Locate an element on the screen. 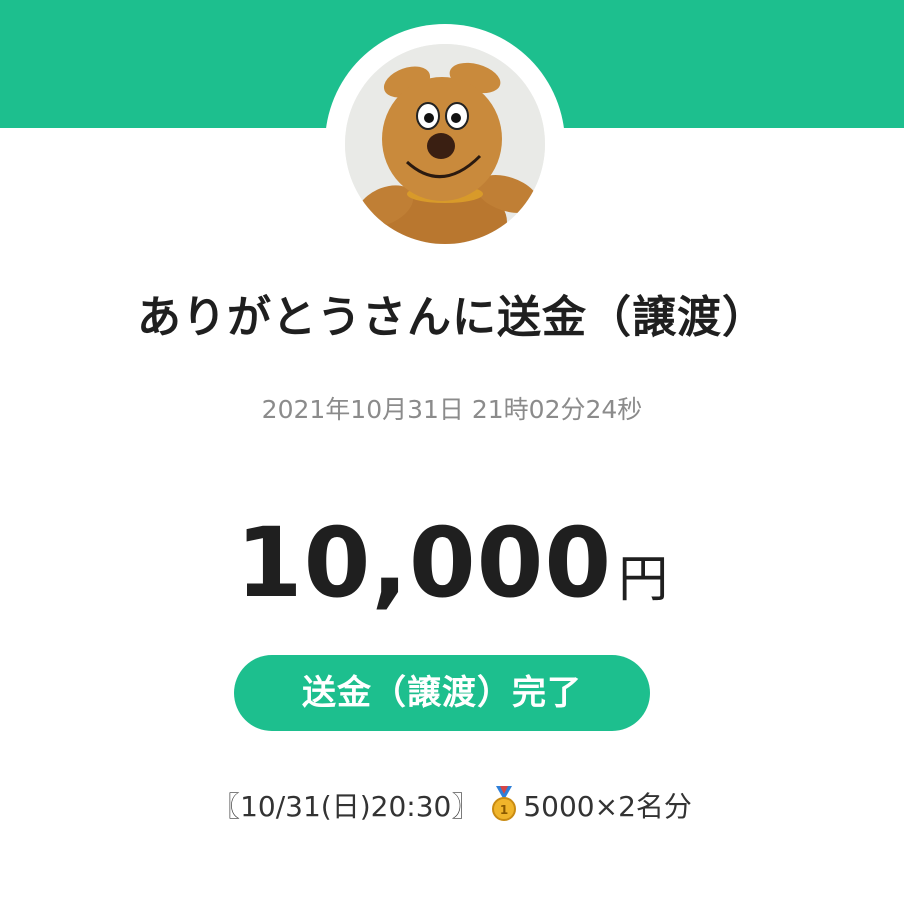 This screenshot has width=904, height=898. memo-prefix: 〖10/31(日)20:30〗 is located at coordinates (346, 806).